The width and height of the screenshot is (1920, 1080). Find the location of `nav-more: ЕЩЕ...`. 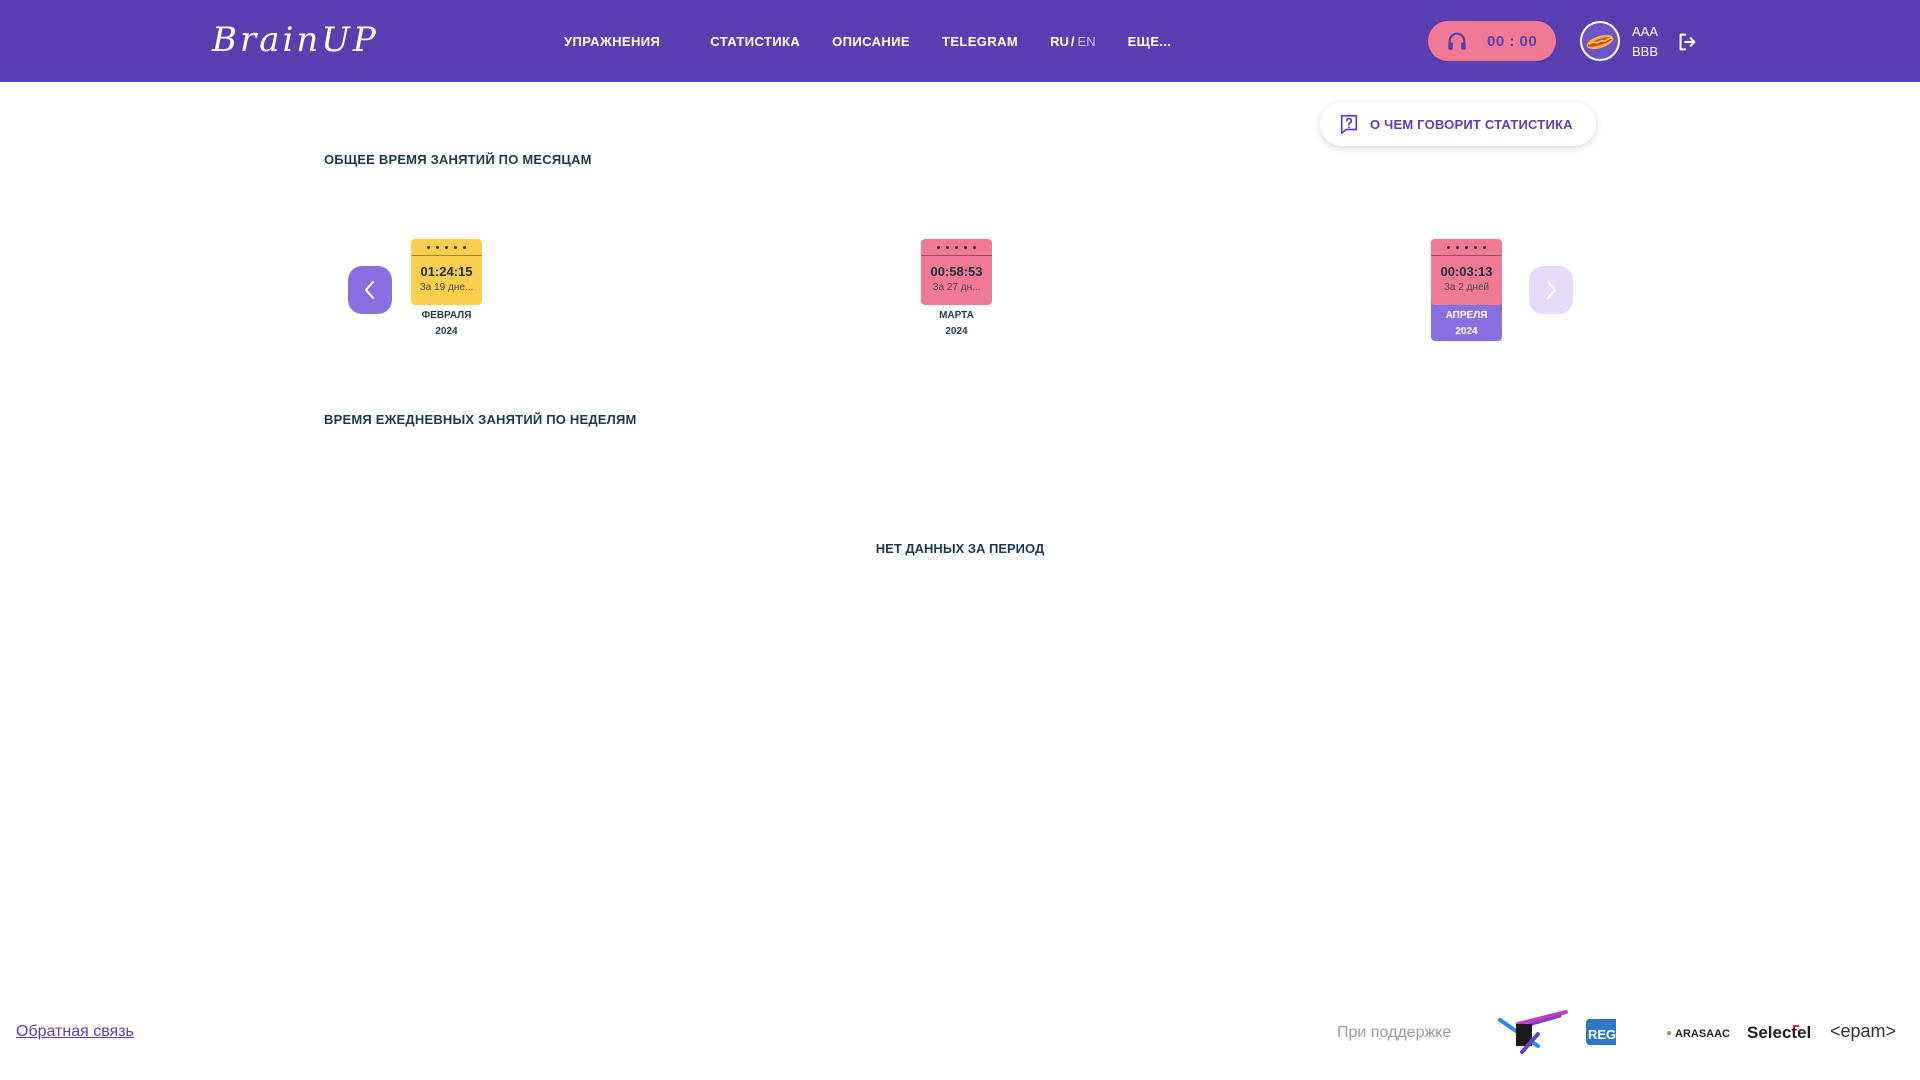

nav-more: ЕЩЕ... is located at coordinates (1150, 41).